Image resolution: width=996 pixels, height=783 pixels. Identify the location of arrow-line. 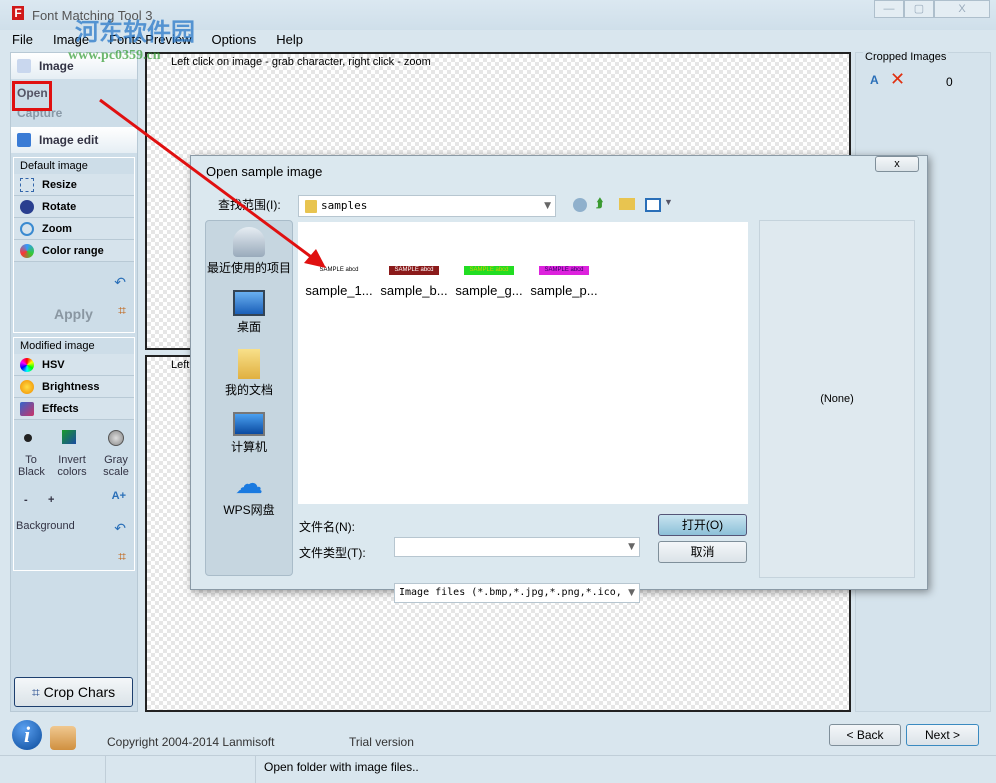
(209, 181).